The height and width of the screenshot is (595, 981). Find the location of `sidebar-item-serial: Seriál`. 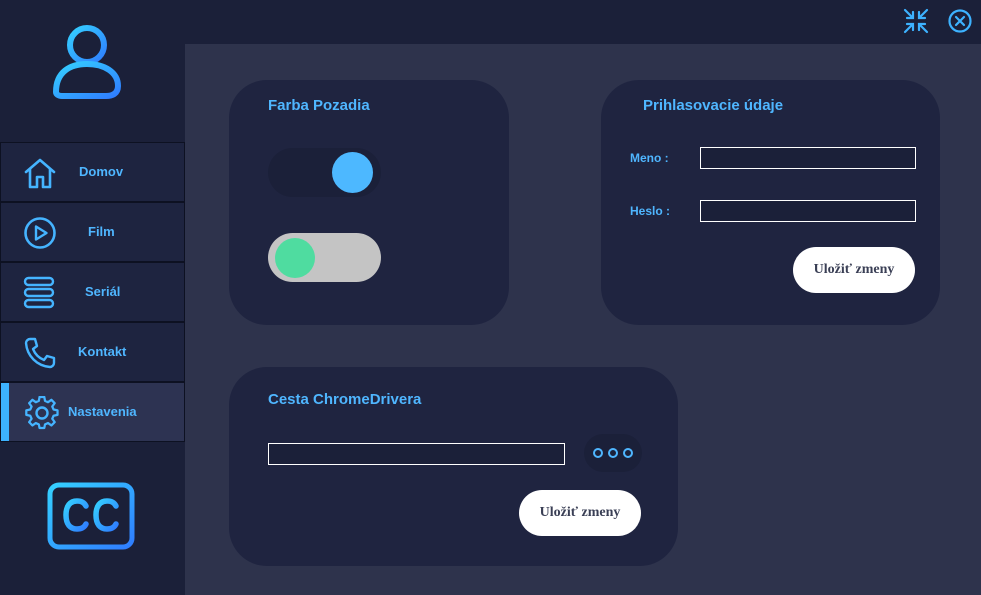

sidebar-item-serial: Seriál is located at coordinates (92, 292).